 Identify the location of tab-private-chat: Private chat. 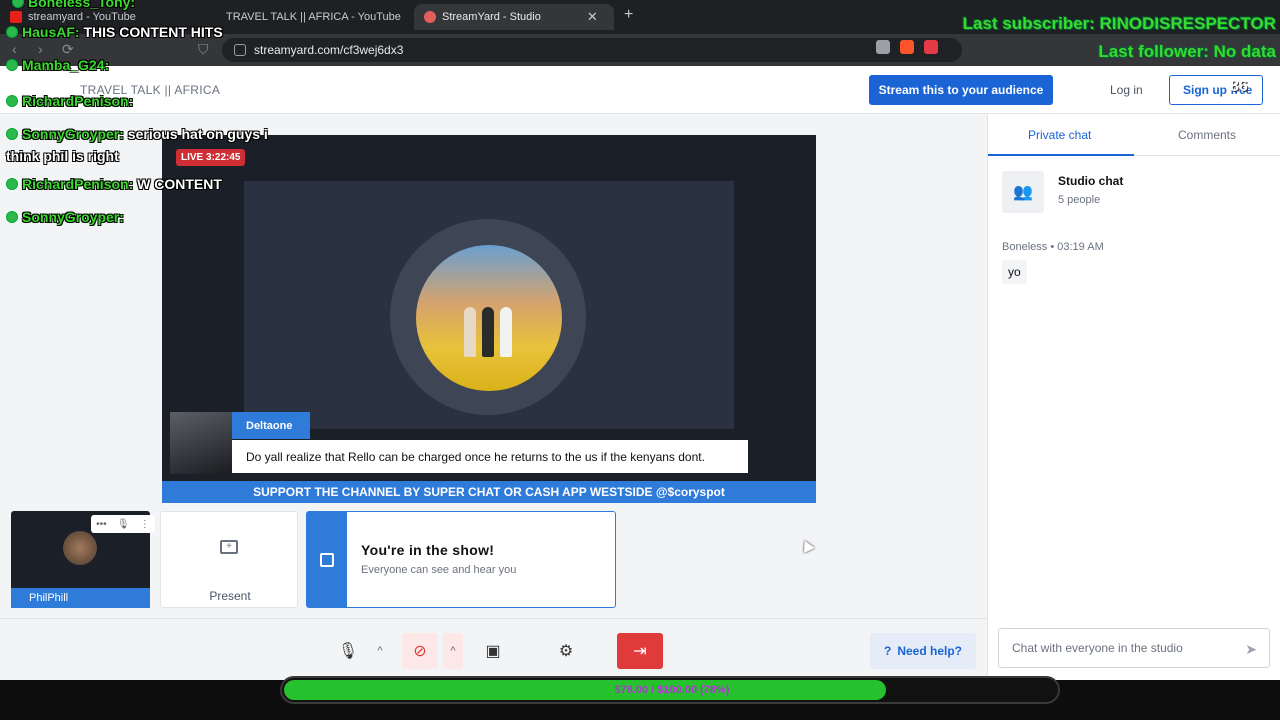
(1059, 135).